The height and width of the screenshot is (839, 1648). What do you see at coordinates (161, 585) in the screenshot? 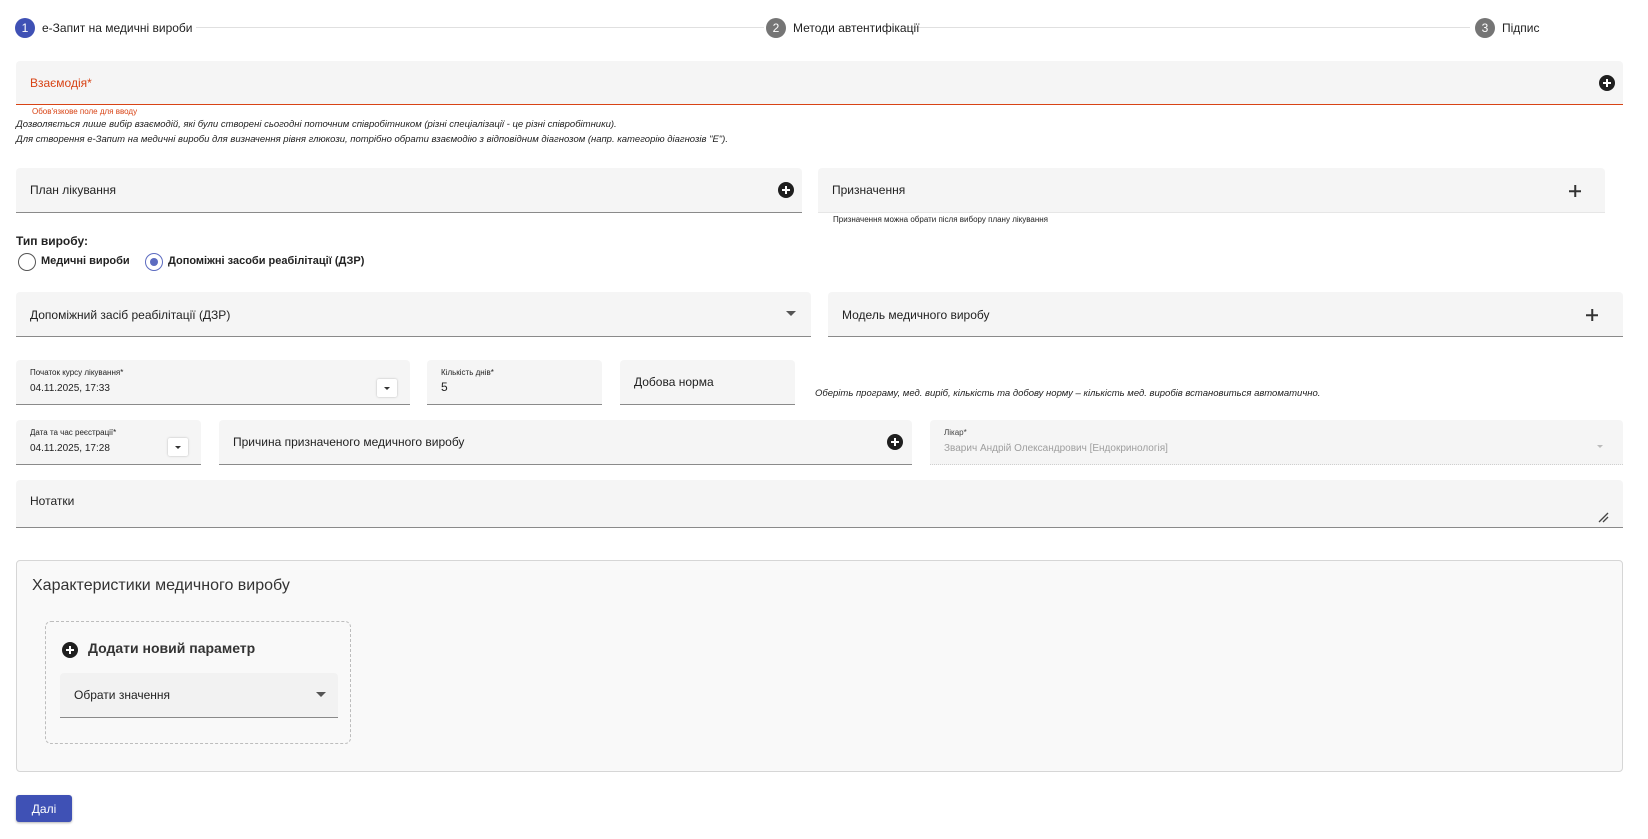
I see `characteristics-title: Характеристики медичного виробу` at bounding box center [161, 585].